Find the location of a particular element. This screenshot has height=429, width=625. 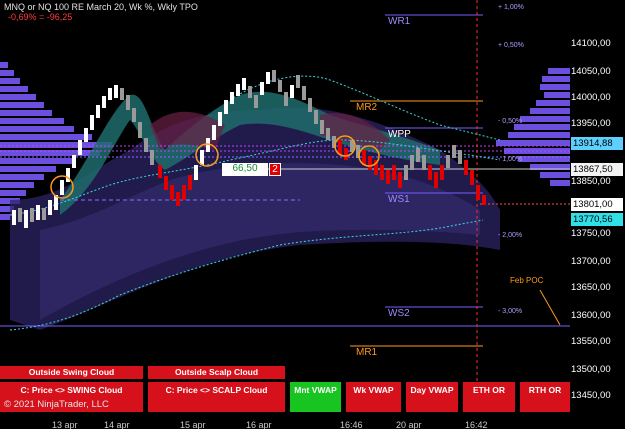

level-label-feb-poc: Feb POC is located at coordinates (527, 280).